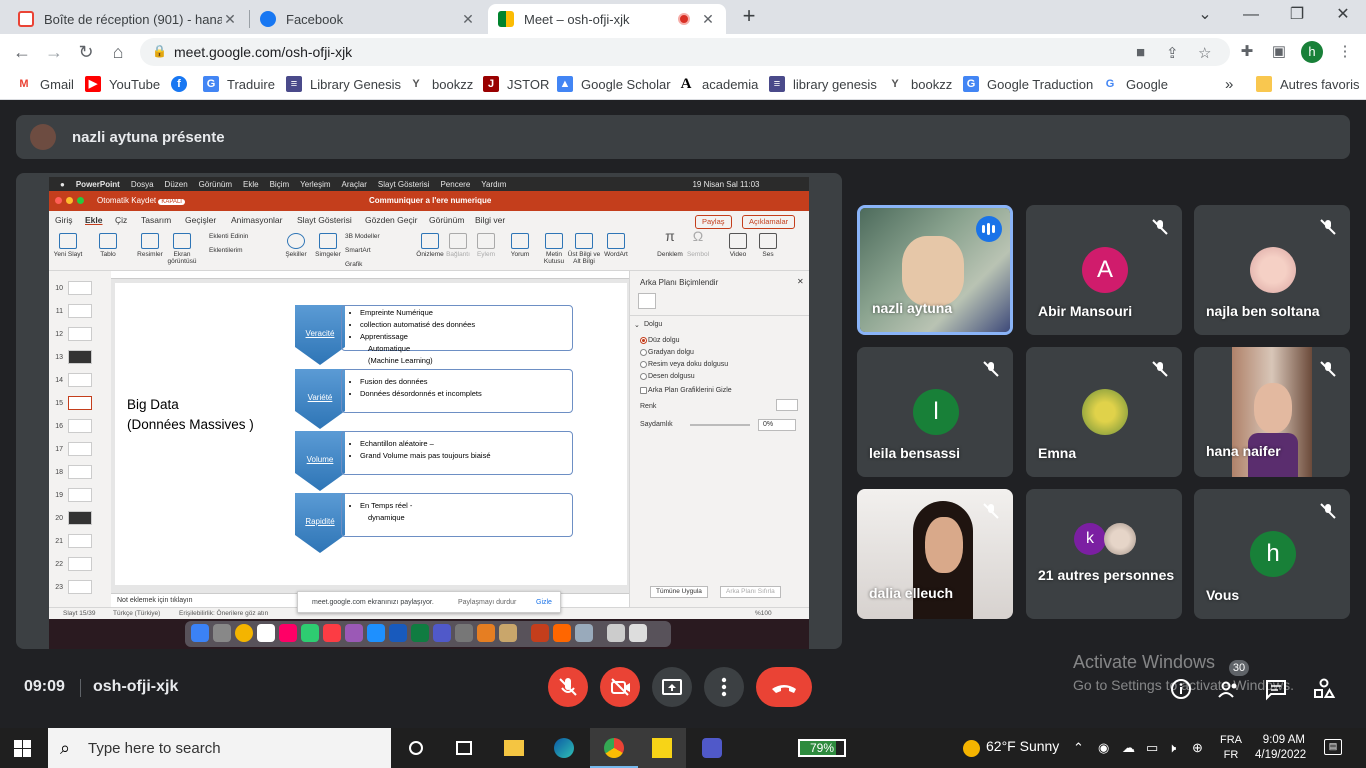 This screenshot has height=768, width=1366. Describe the element at coordinates (219, 748) in the screenshot. I see `taskbar-search: ⌕ Type here to search` at that location.